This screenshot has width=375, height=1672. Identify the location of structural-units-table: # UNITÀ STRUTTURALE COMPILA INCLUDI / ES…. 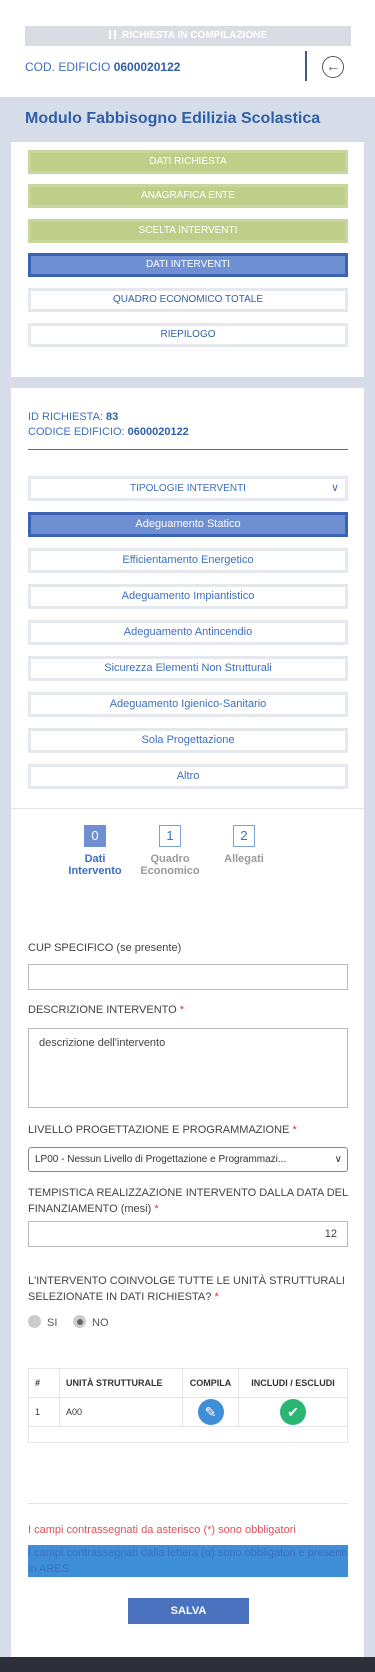
(188, 1405).